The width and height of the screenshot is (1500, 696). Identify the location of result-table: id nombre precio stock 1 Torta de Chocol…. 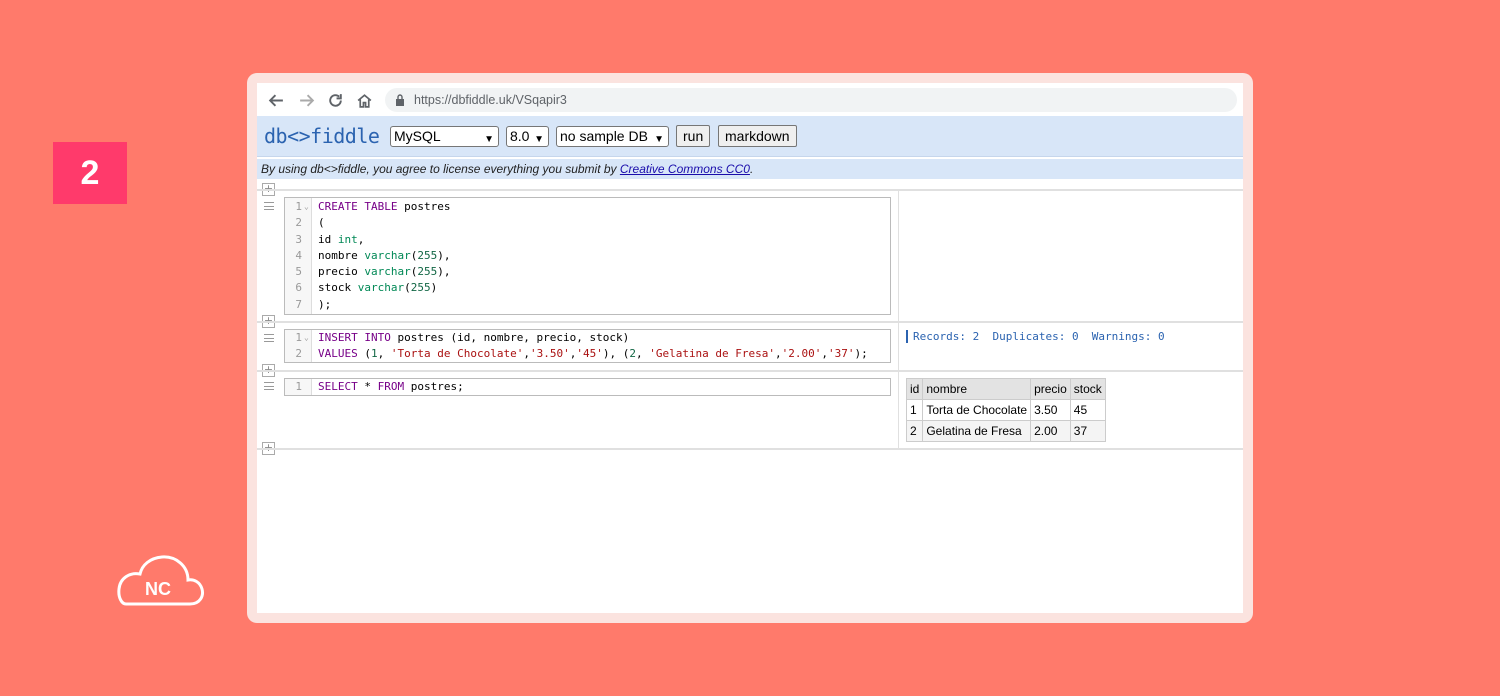
(1005, 410).